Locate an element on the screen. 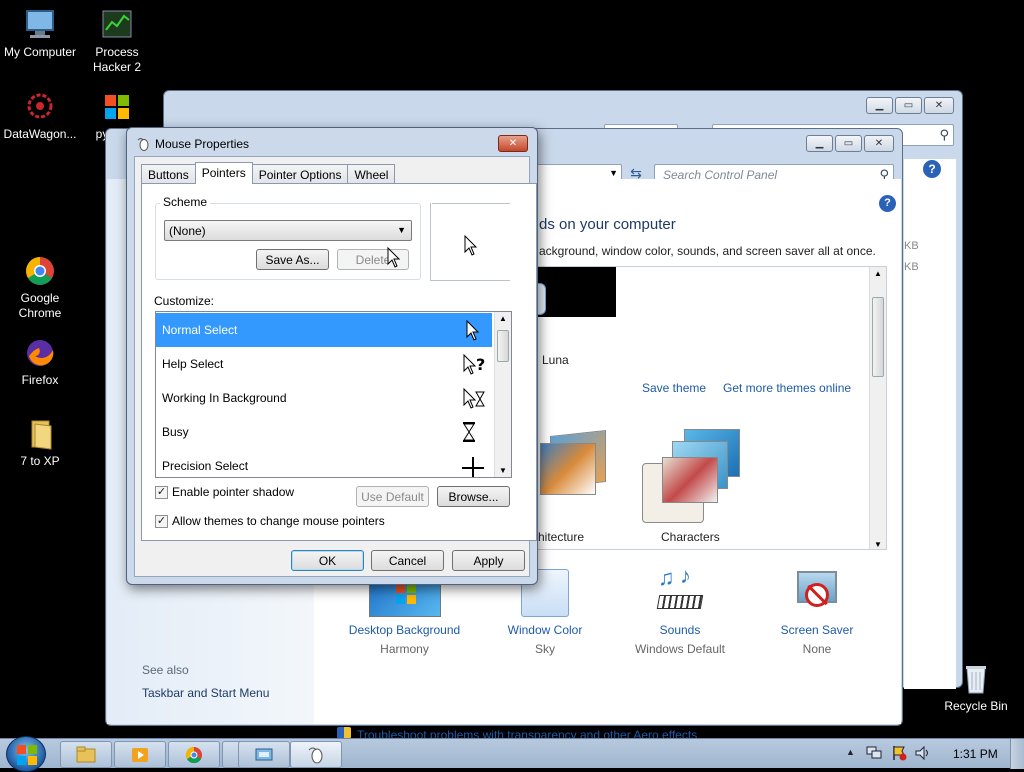 This screenshot has width=1024, height=772. screen-saver-item: Screen Saver None is located at coordinates (817, 612).